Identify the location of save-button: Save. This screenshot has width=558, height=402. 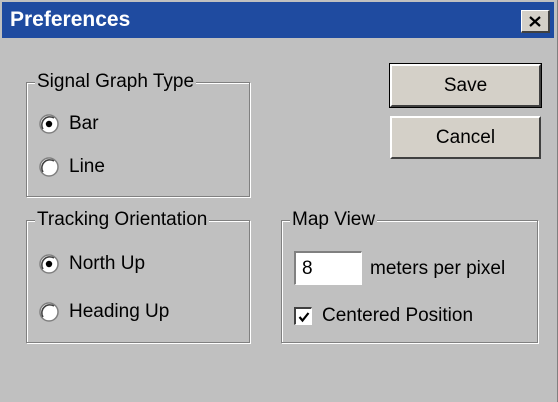
(465, 85).